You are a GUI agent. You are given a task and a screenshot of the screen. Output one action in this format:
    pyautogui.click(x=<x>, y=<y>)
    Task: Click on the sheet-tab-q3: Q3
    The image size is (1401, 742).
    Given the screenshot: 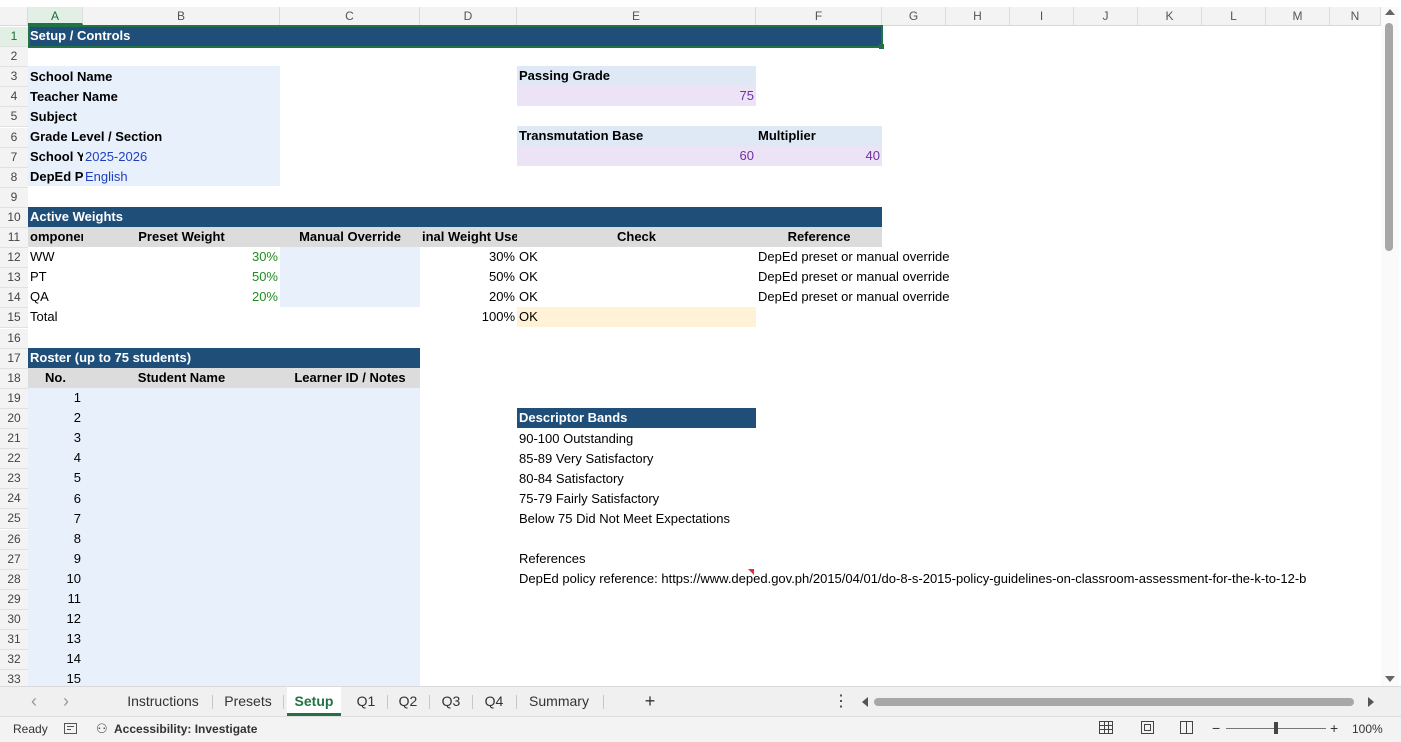 What is the action you would take?
    pyautogui.click(x=451, y=701)
    